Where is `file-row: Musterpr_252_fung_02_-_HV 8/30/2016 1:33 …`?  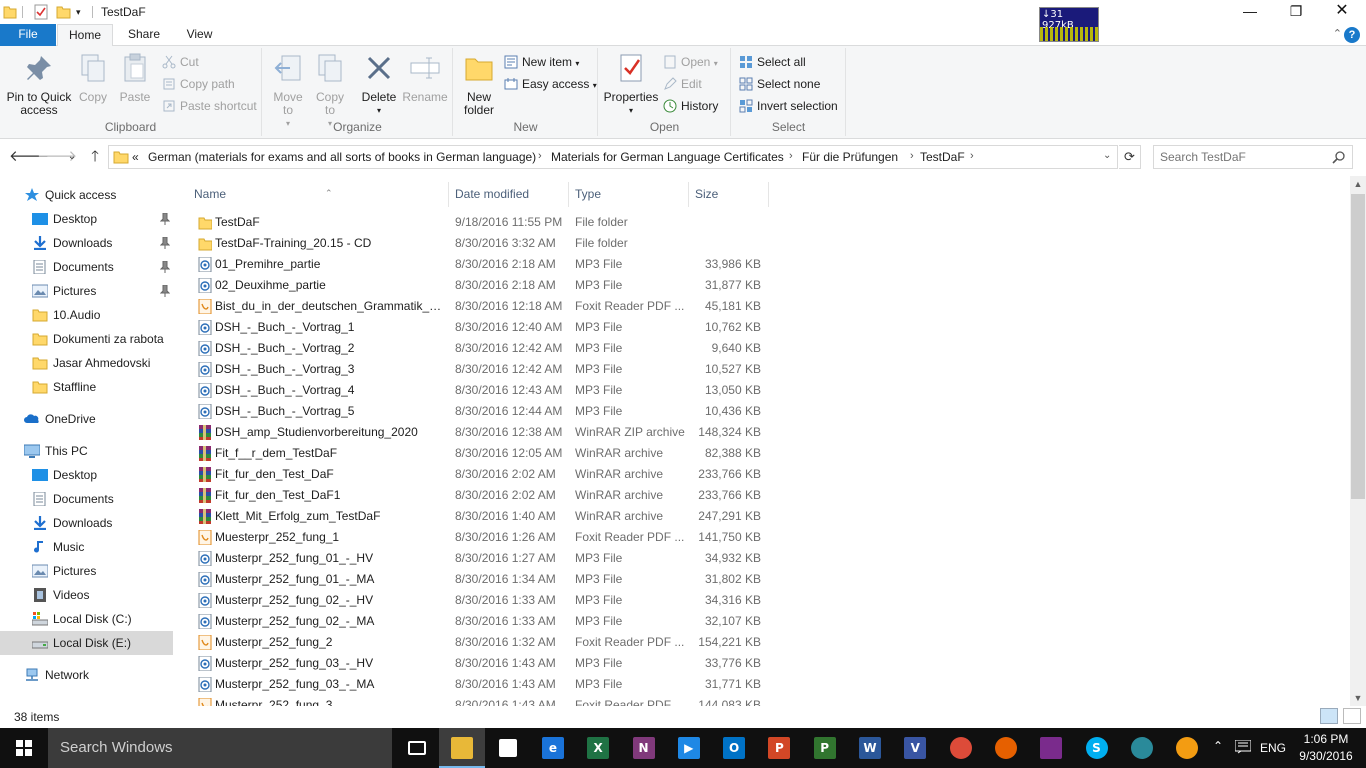 file-row: Musterpr_252_fung_02_-_HV 8/30/2016 1:33 … is located at coordinates (480, 600).